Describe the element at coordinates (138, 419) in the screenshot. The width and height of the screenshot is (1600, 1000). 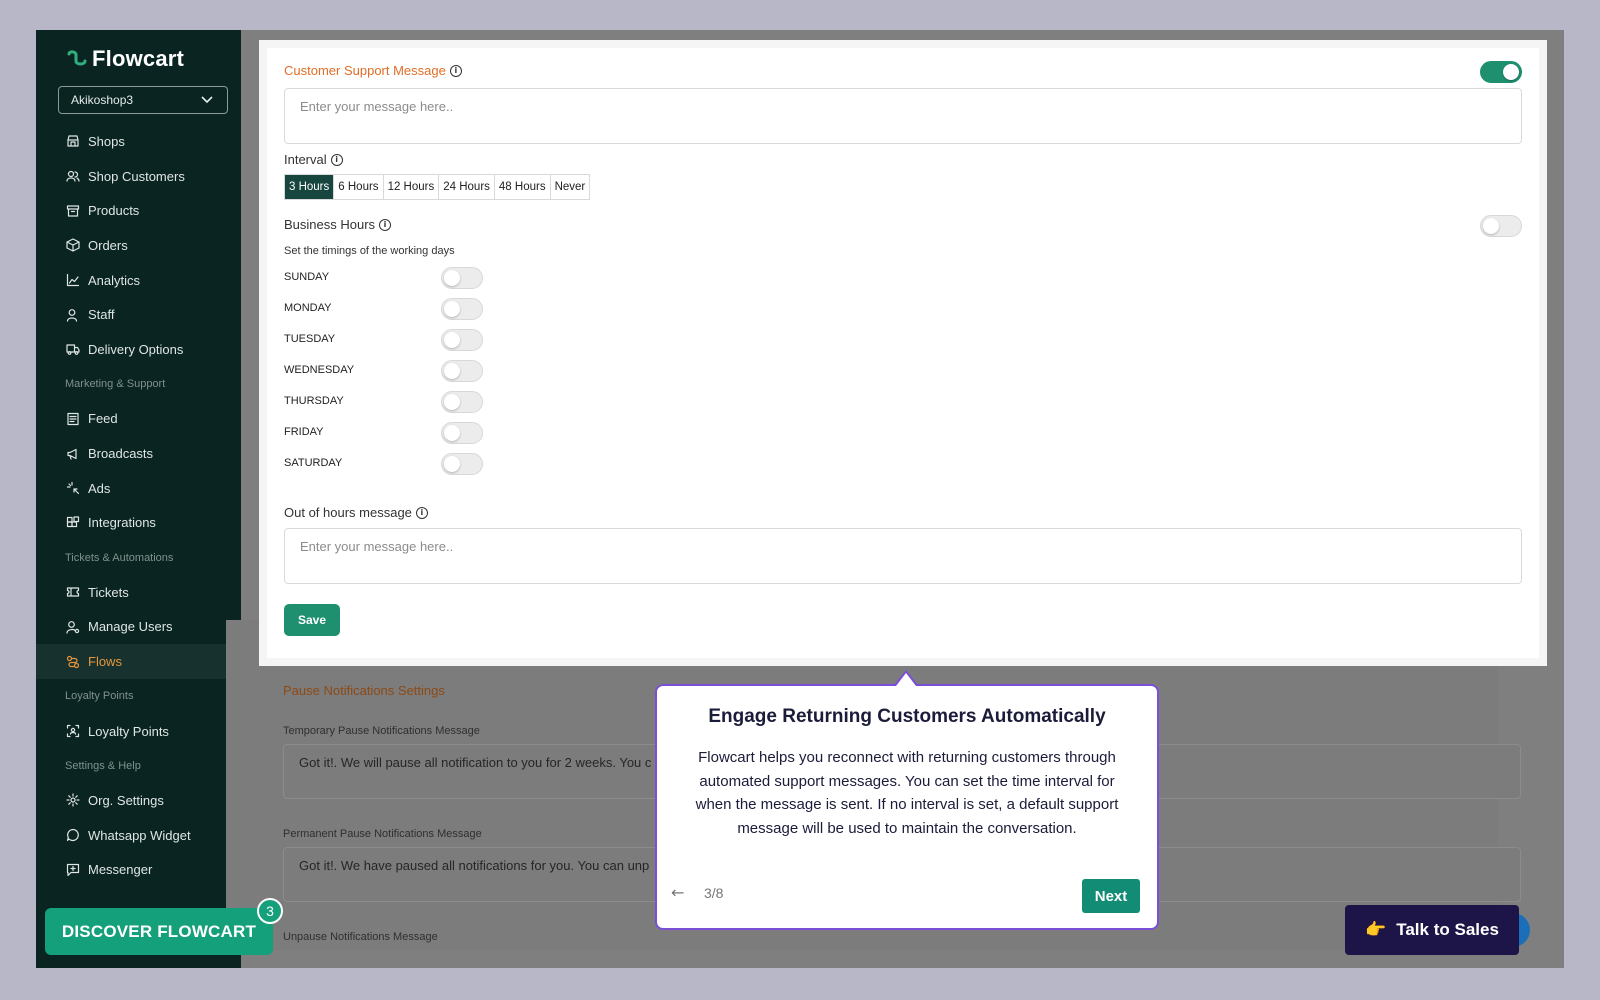
I see `sidebar-item-feed: Feed` at that location.